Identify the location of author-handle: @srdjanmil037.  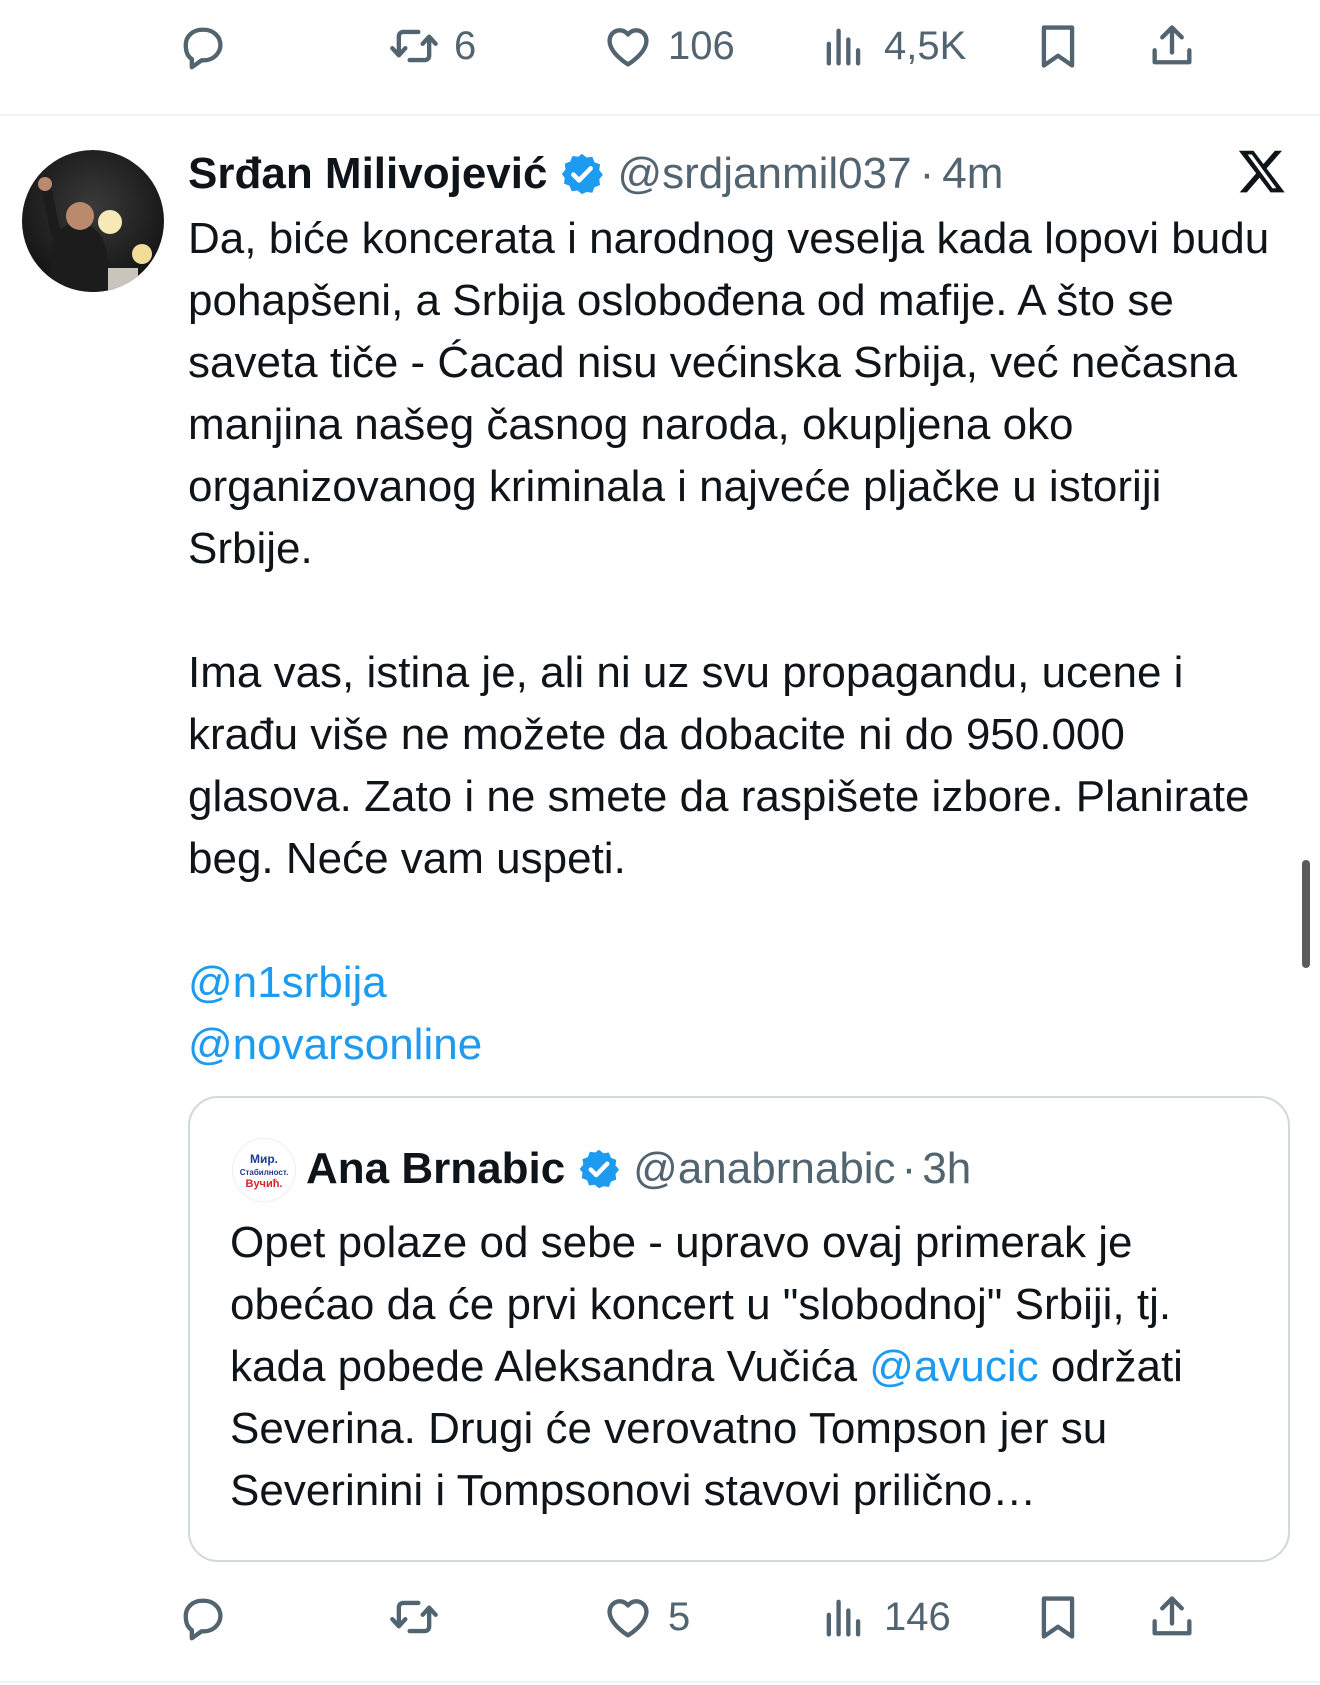
(764, 174).